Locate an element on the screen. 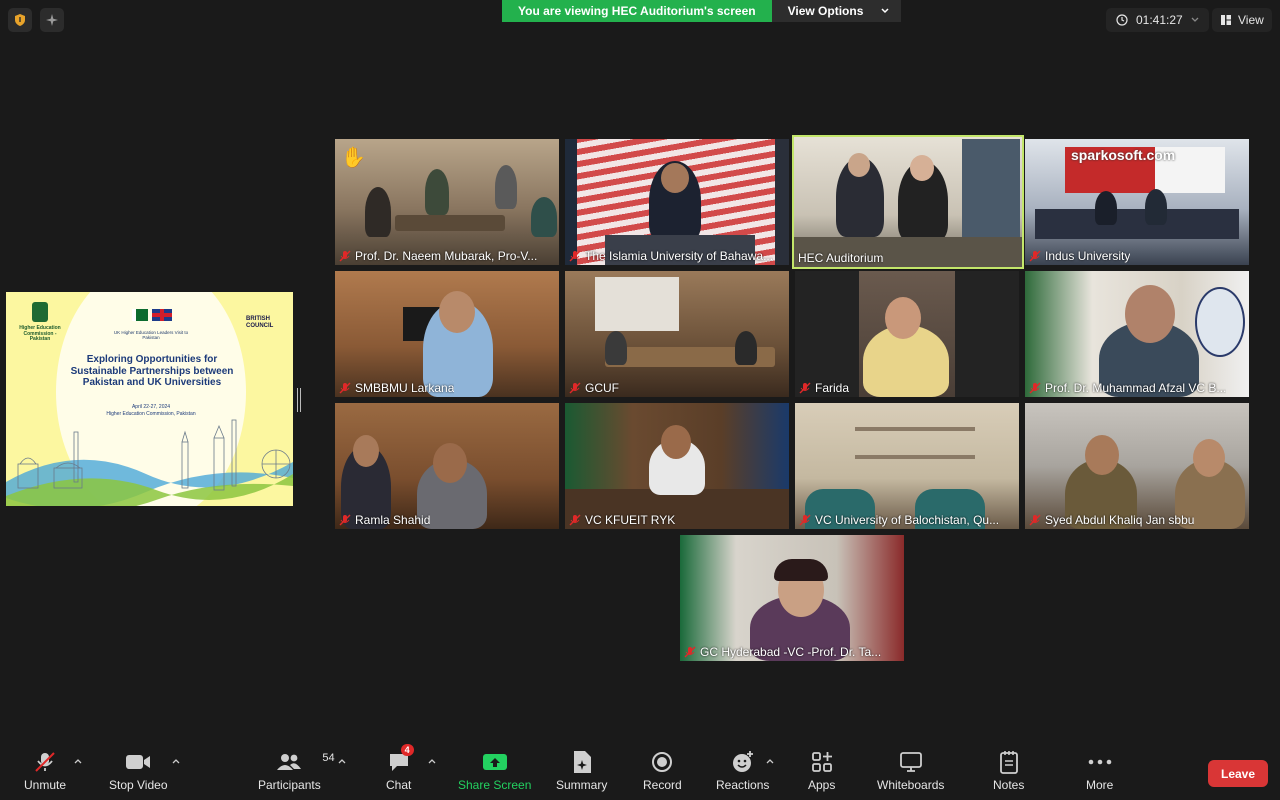  notes-icon is located at coordinates (1009, 762).